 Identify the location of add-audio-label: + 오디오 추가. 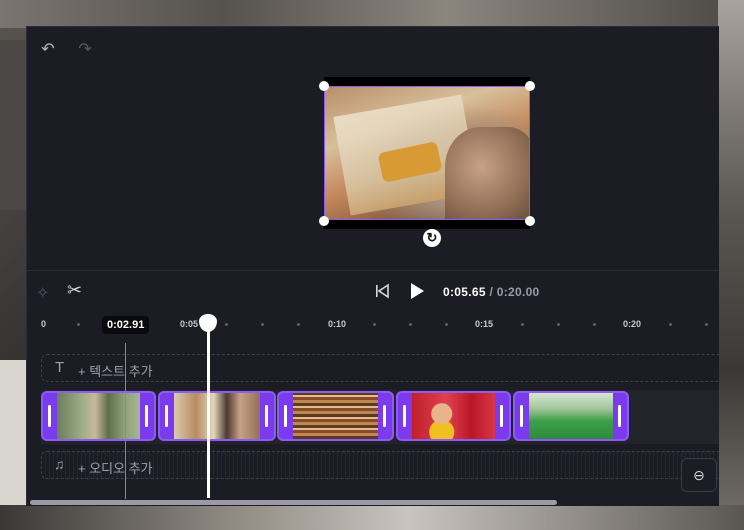
(115, 468).